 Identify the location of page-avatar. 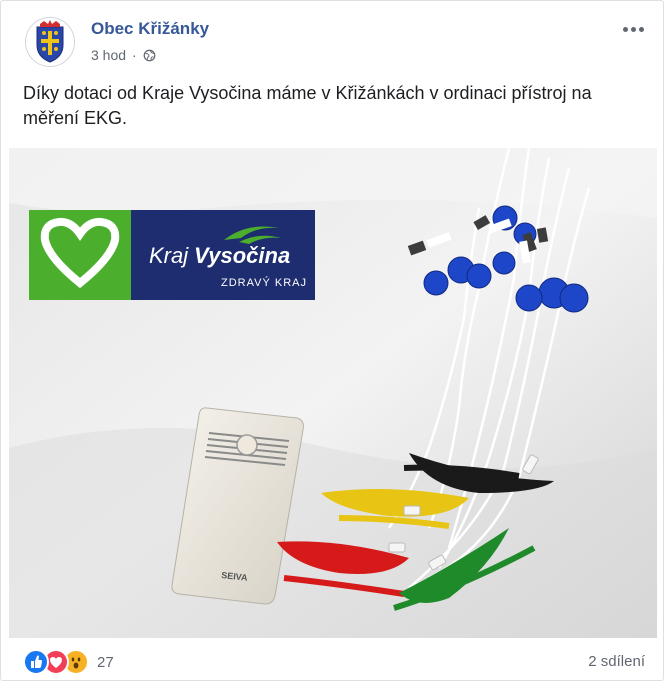
(50, 42).